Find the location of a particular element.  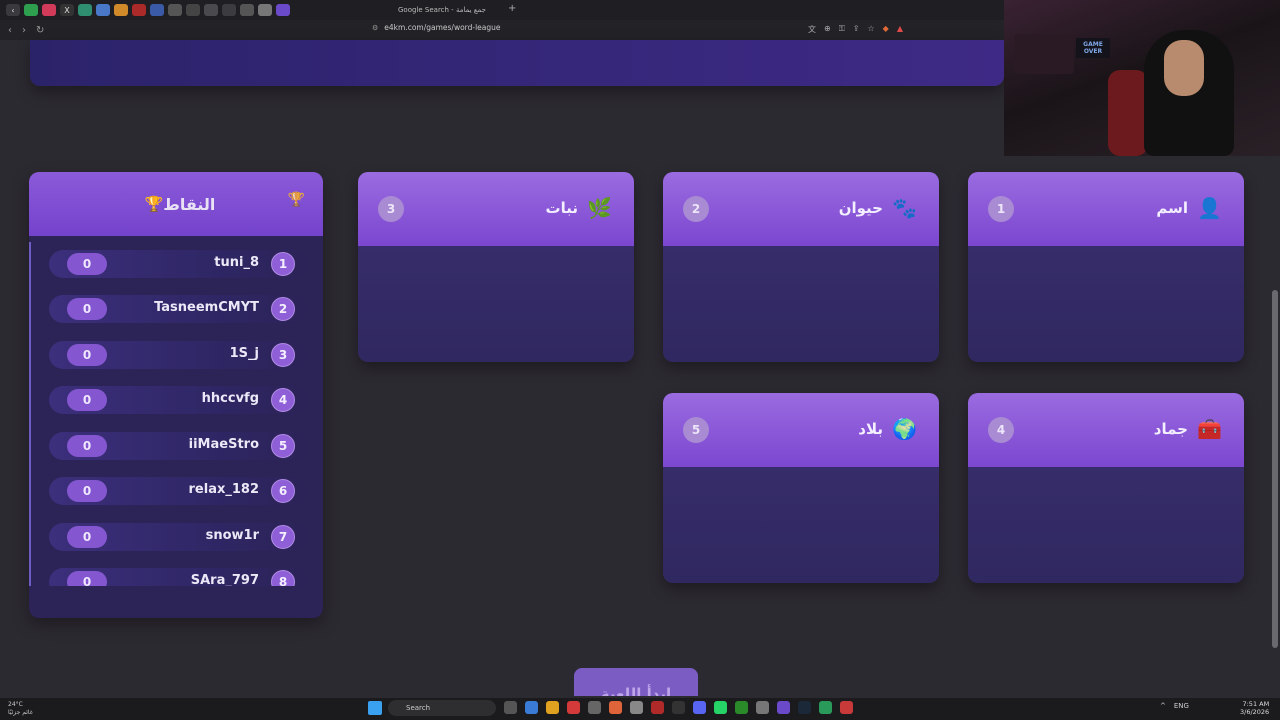

clock-time: 7:51 AM is located at coordinates (1256, 704).